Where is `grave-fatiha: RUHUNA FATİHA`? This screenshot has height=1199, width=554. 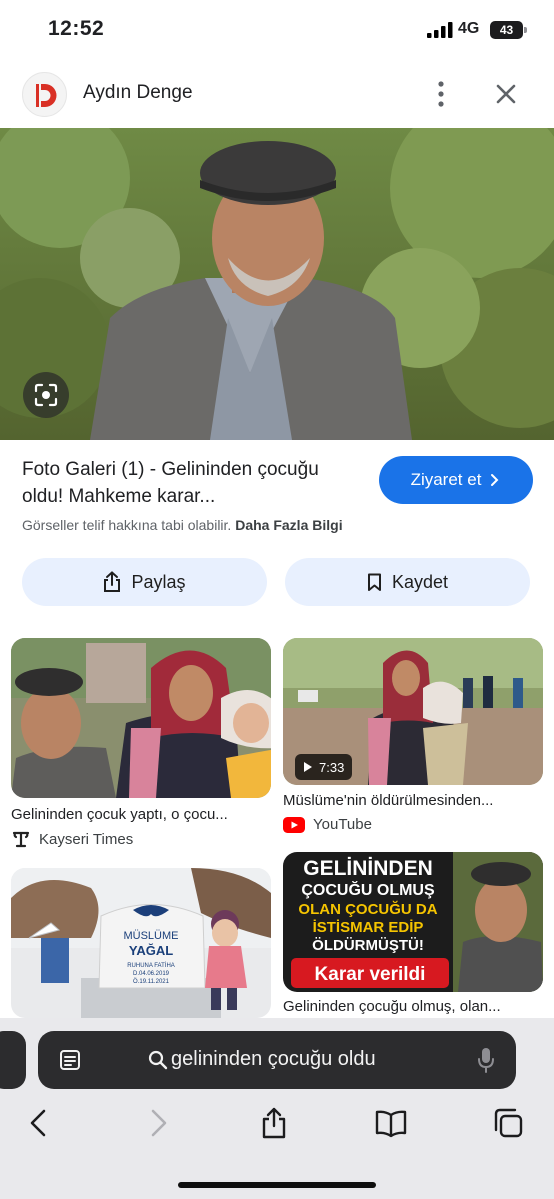
grave-fatiha: RUHUNA FATİHA is located at coordinates (151, 965).